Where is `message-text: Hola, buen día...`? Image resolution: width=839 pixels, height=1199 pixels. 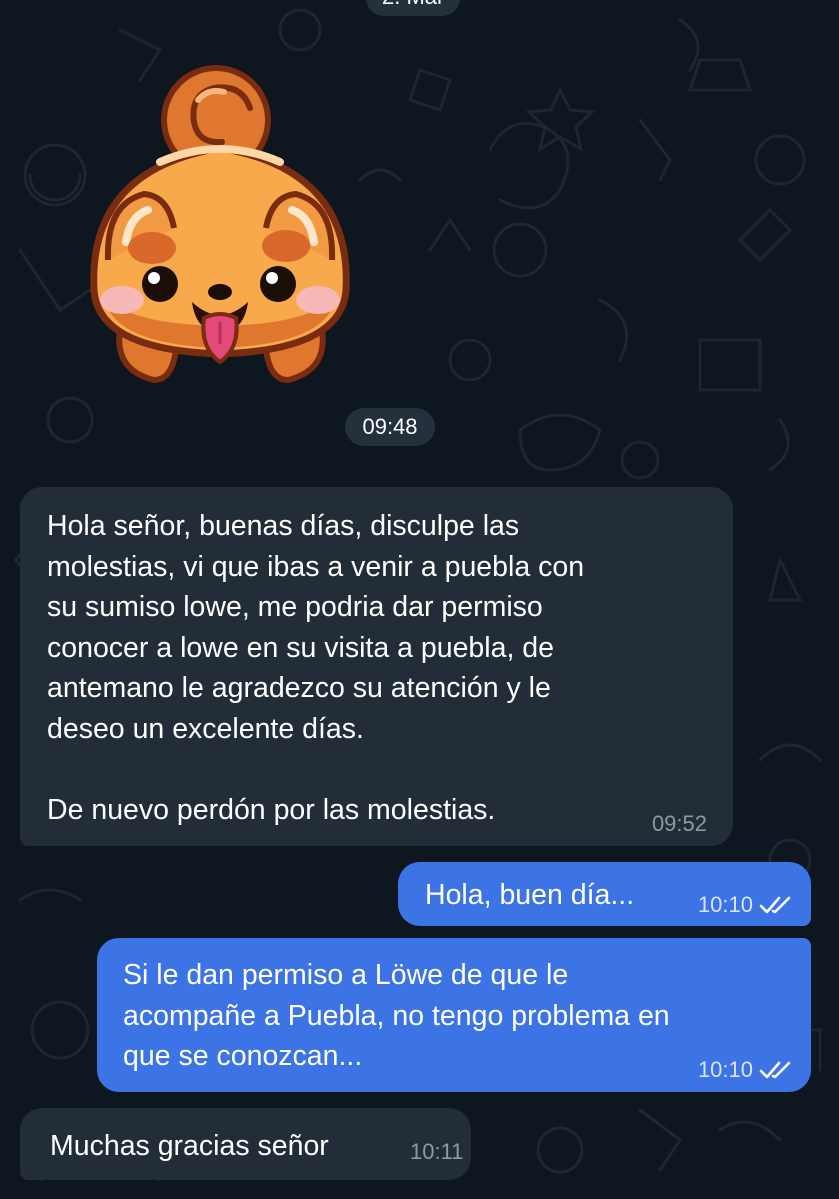
message-text: Hola, buen día... is located at coordinates (530, 895).